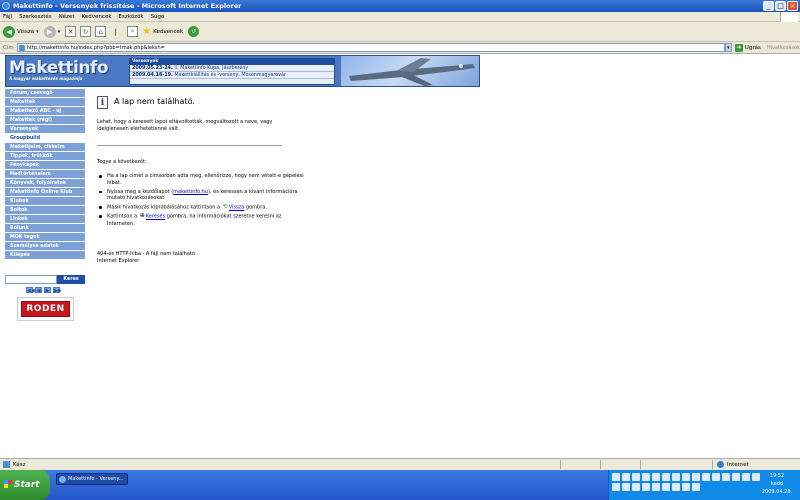 This screenshot has width=800, height=500. What do you see at coordinates (30, 290) in the screenshot?
I see `first-page-icon: ◀◀` at bounding box center [30, 290].